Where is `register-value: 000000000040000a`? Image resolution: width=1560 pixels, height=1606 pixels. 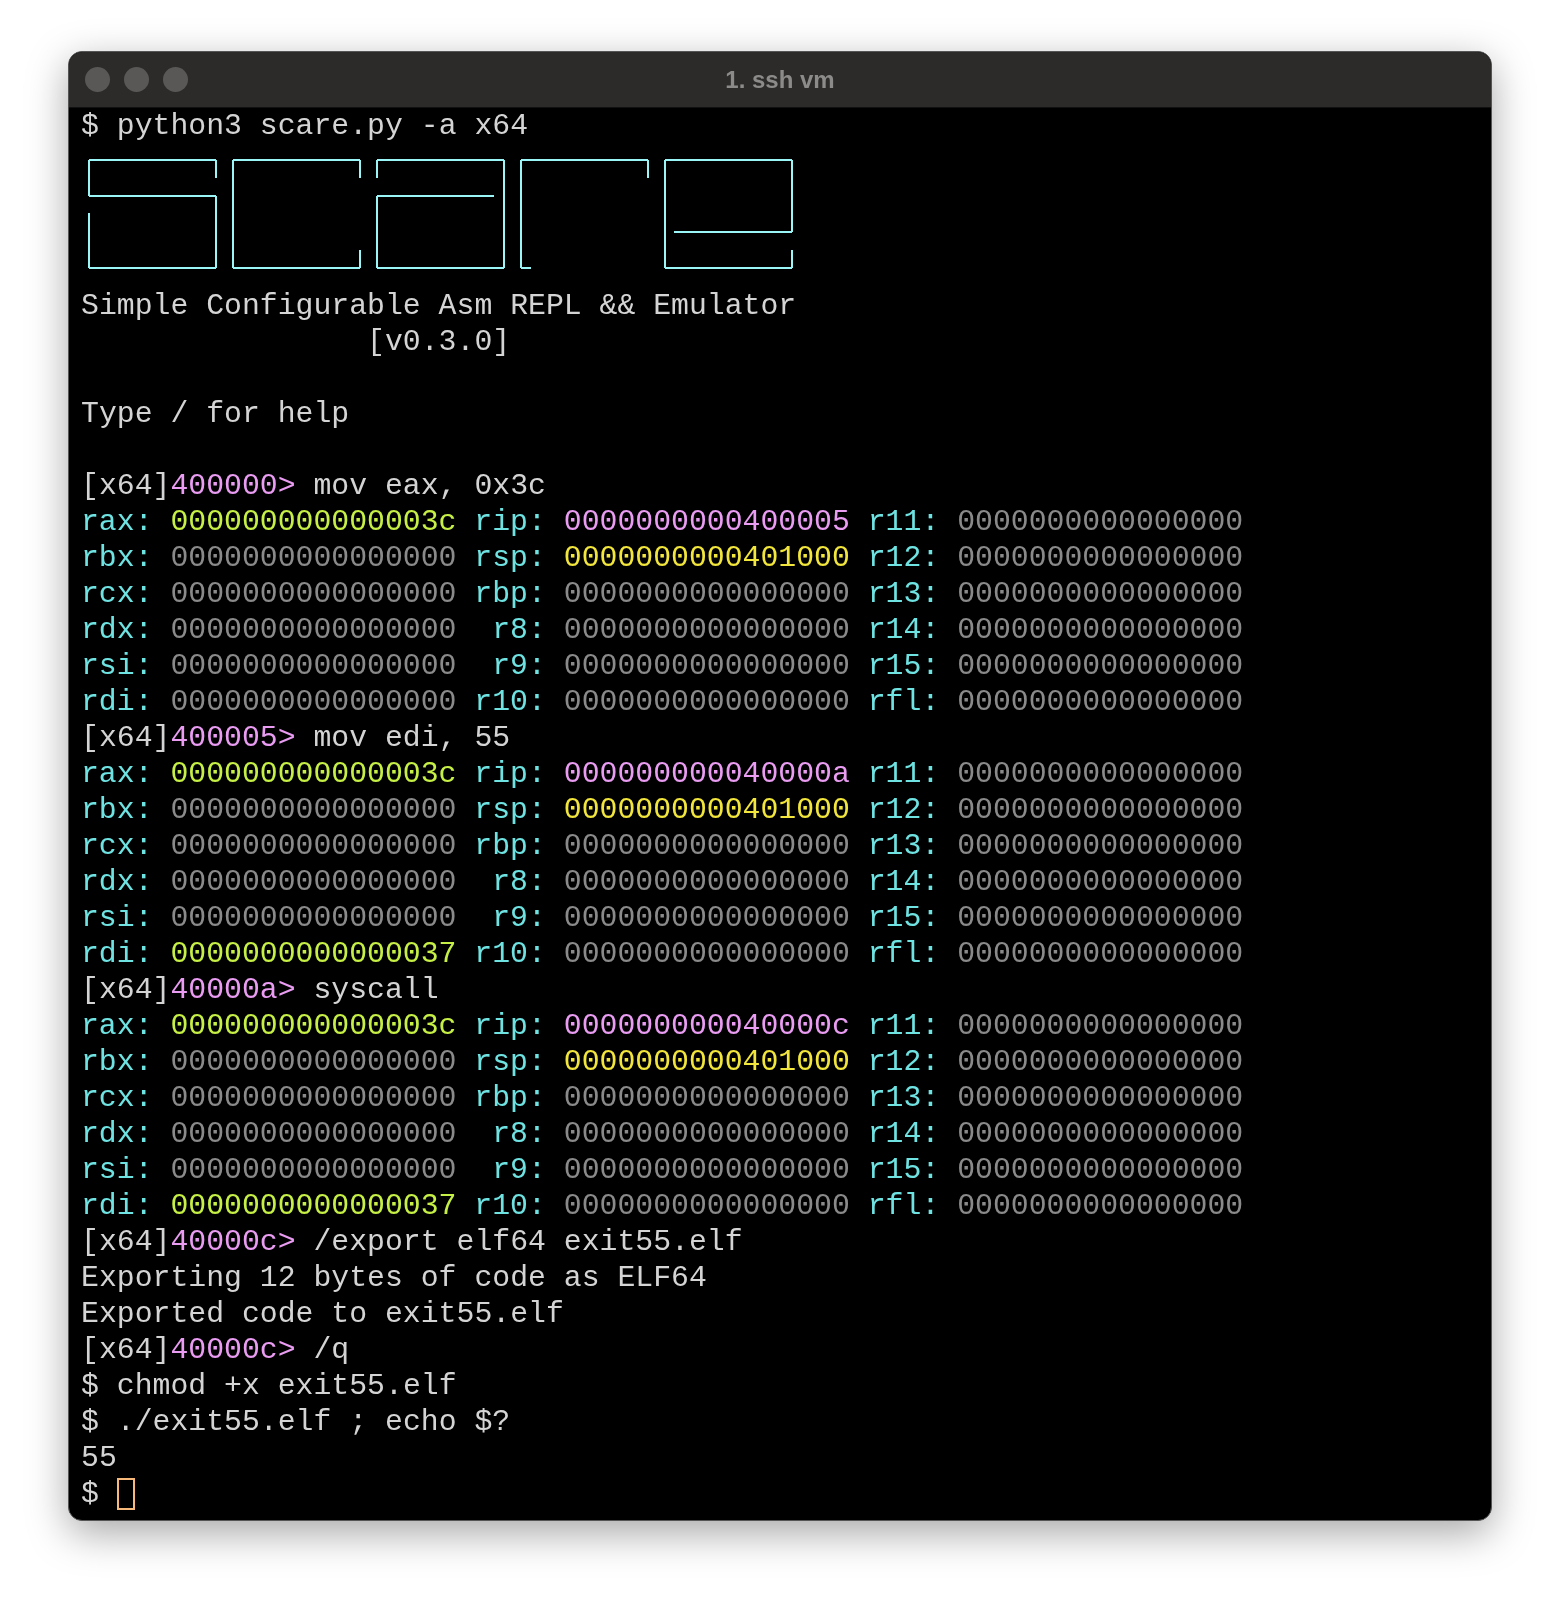
register-value: 000000000040000a is located at coordinates (706, 774).